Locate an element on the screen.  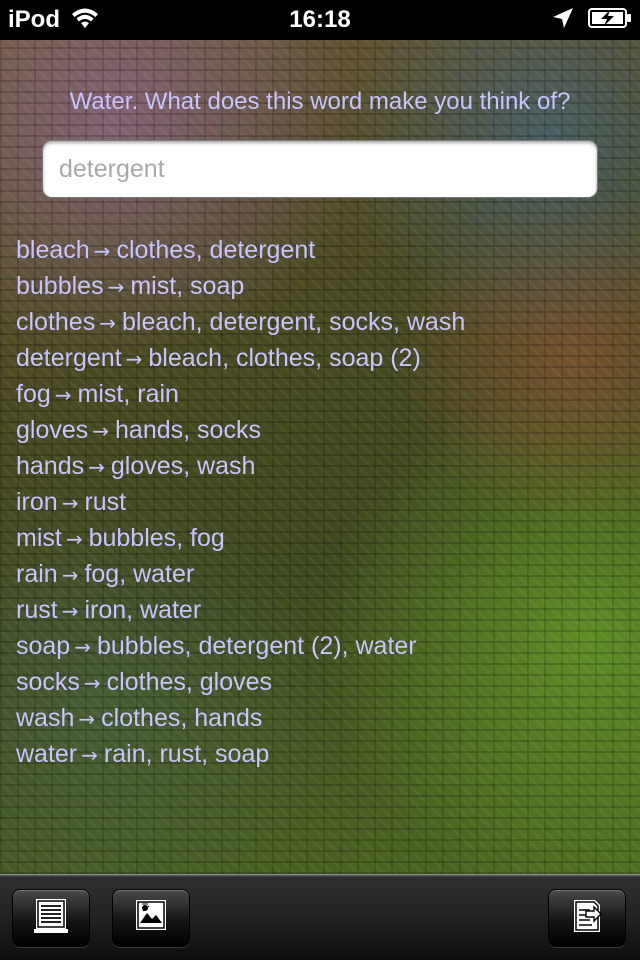
word-input is located at coordinates (320, 169).